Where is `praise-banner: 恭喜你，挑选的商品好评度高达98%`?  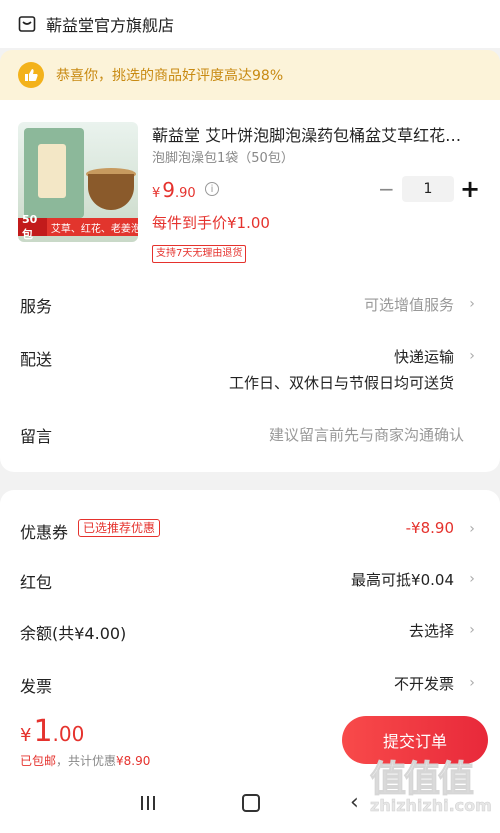 praise-banner: 恭喜你，挑选的商品好评度高达98% is located at coordinates (250, 75).